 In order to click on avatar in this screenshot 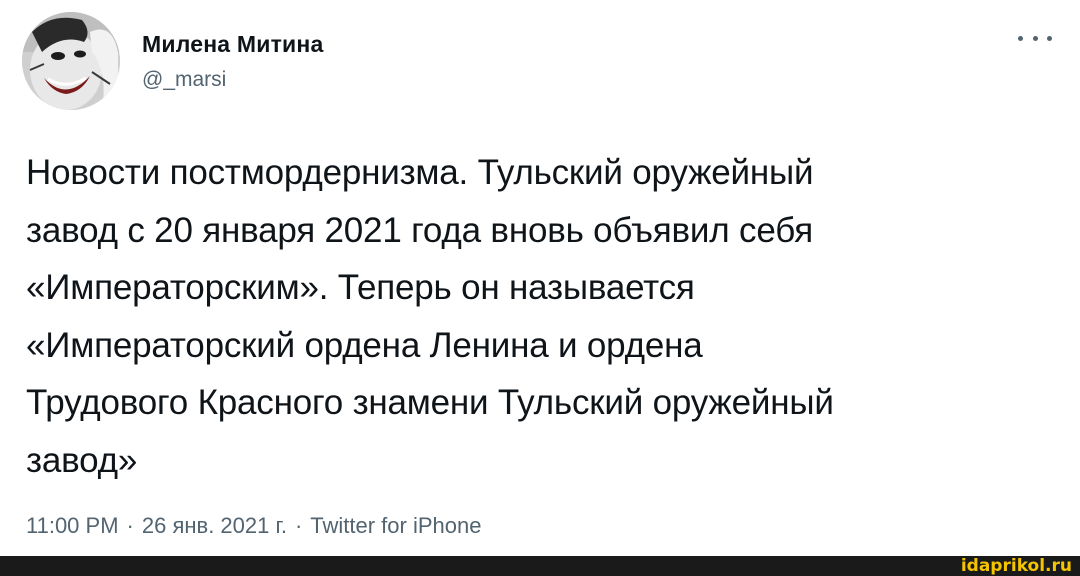, I will do `click(71, 61)`.